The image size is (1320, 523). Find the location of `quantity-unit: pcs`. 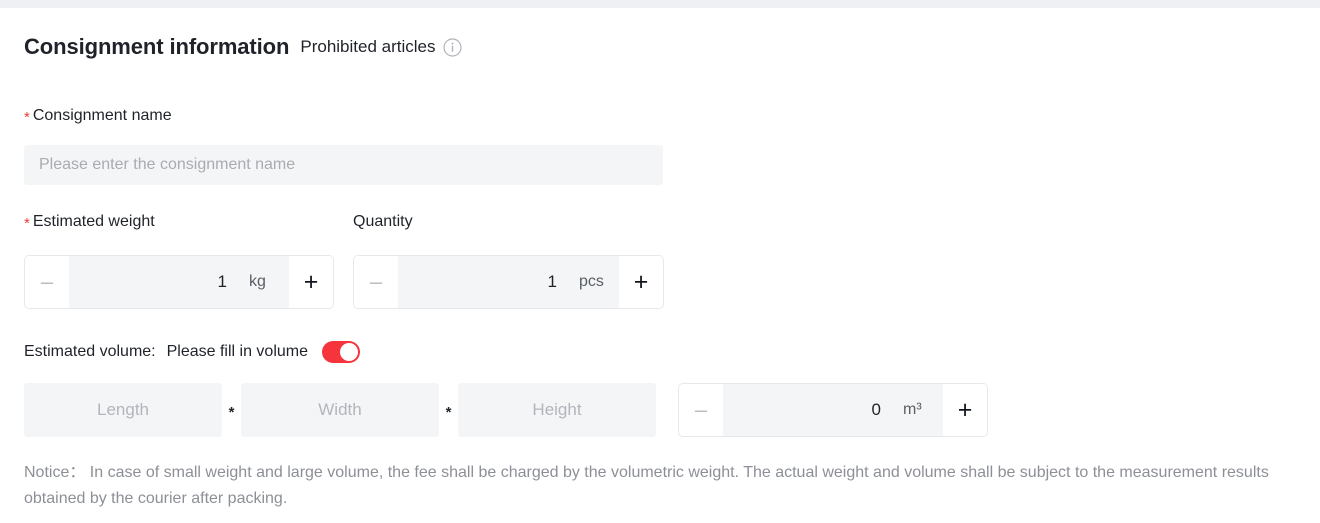

quantity-unit: pcs is located at coordinates (591, 281).